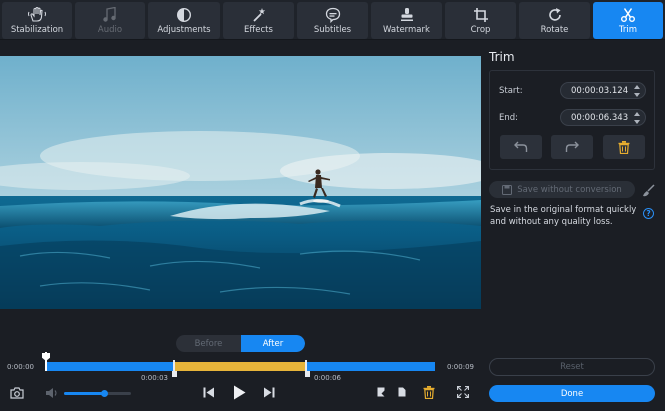 Image resolution: width=665 pixels, height=411 pixels. What do you see at coordinates (20, 367) in the screenshot?
I see `timeline-start-time: 0:00:00` at bounding box center [20, 367].